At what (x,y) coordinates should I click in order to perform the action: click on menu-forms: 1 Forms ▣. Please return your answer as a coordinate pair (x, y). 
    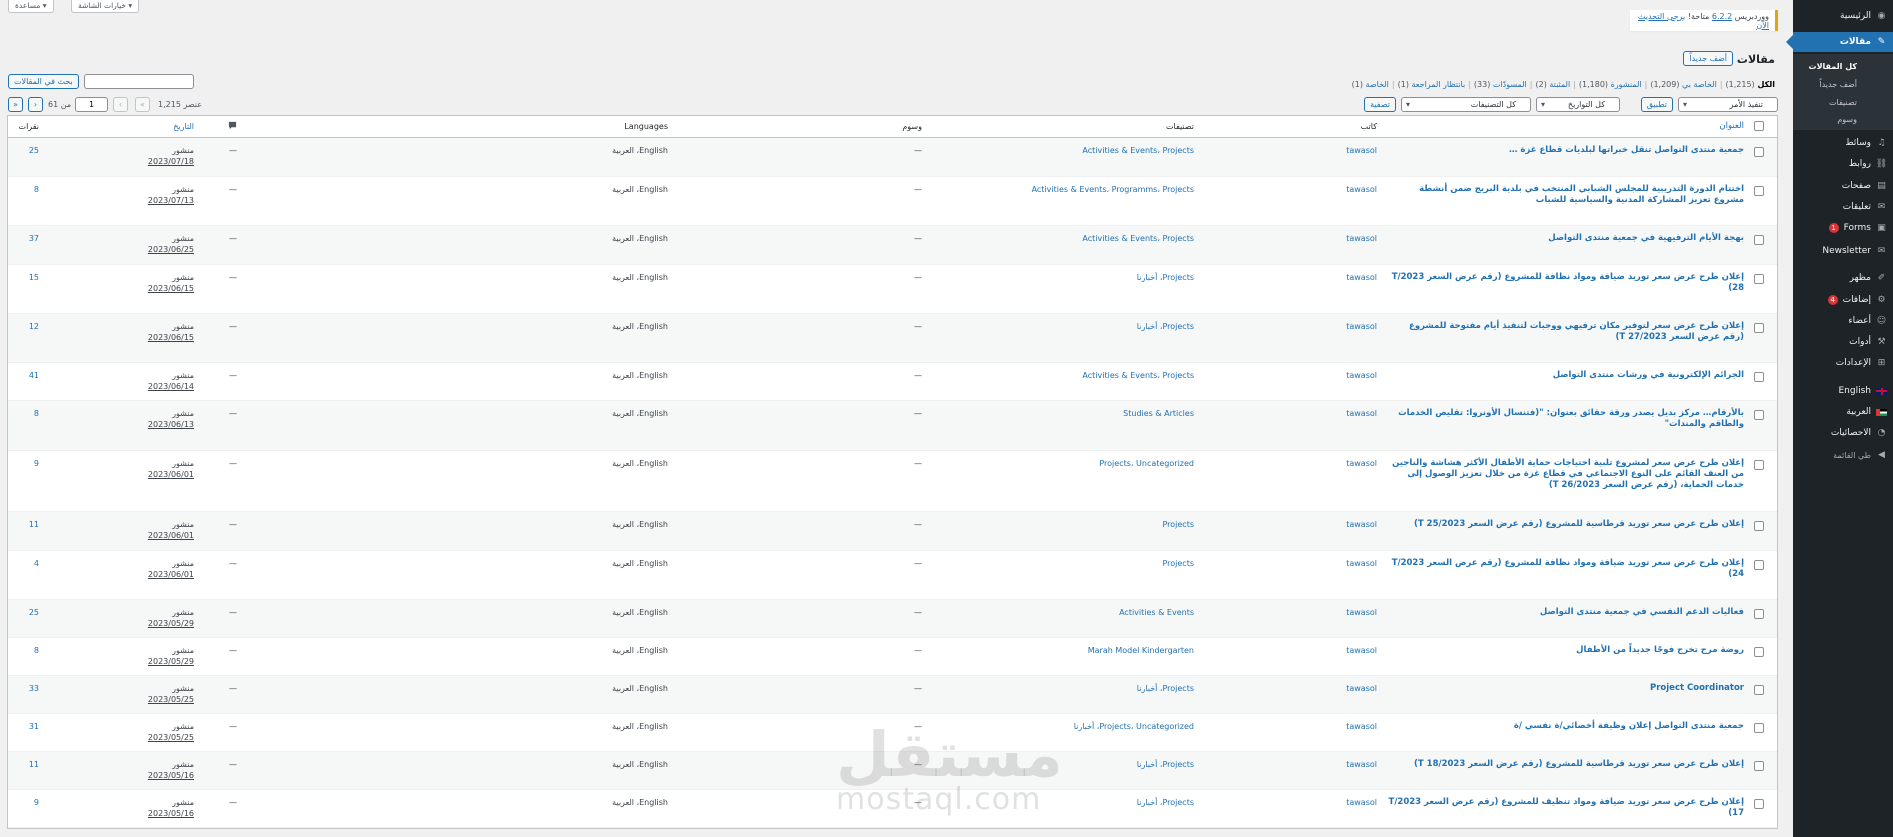
    Looking at the image, I should click on (1843, 228).